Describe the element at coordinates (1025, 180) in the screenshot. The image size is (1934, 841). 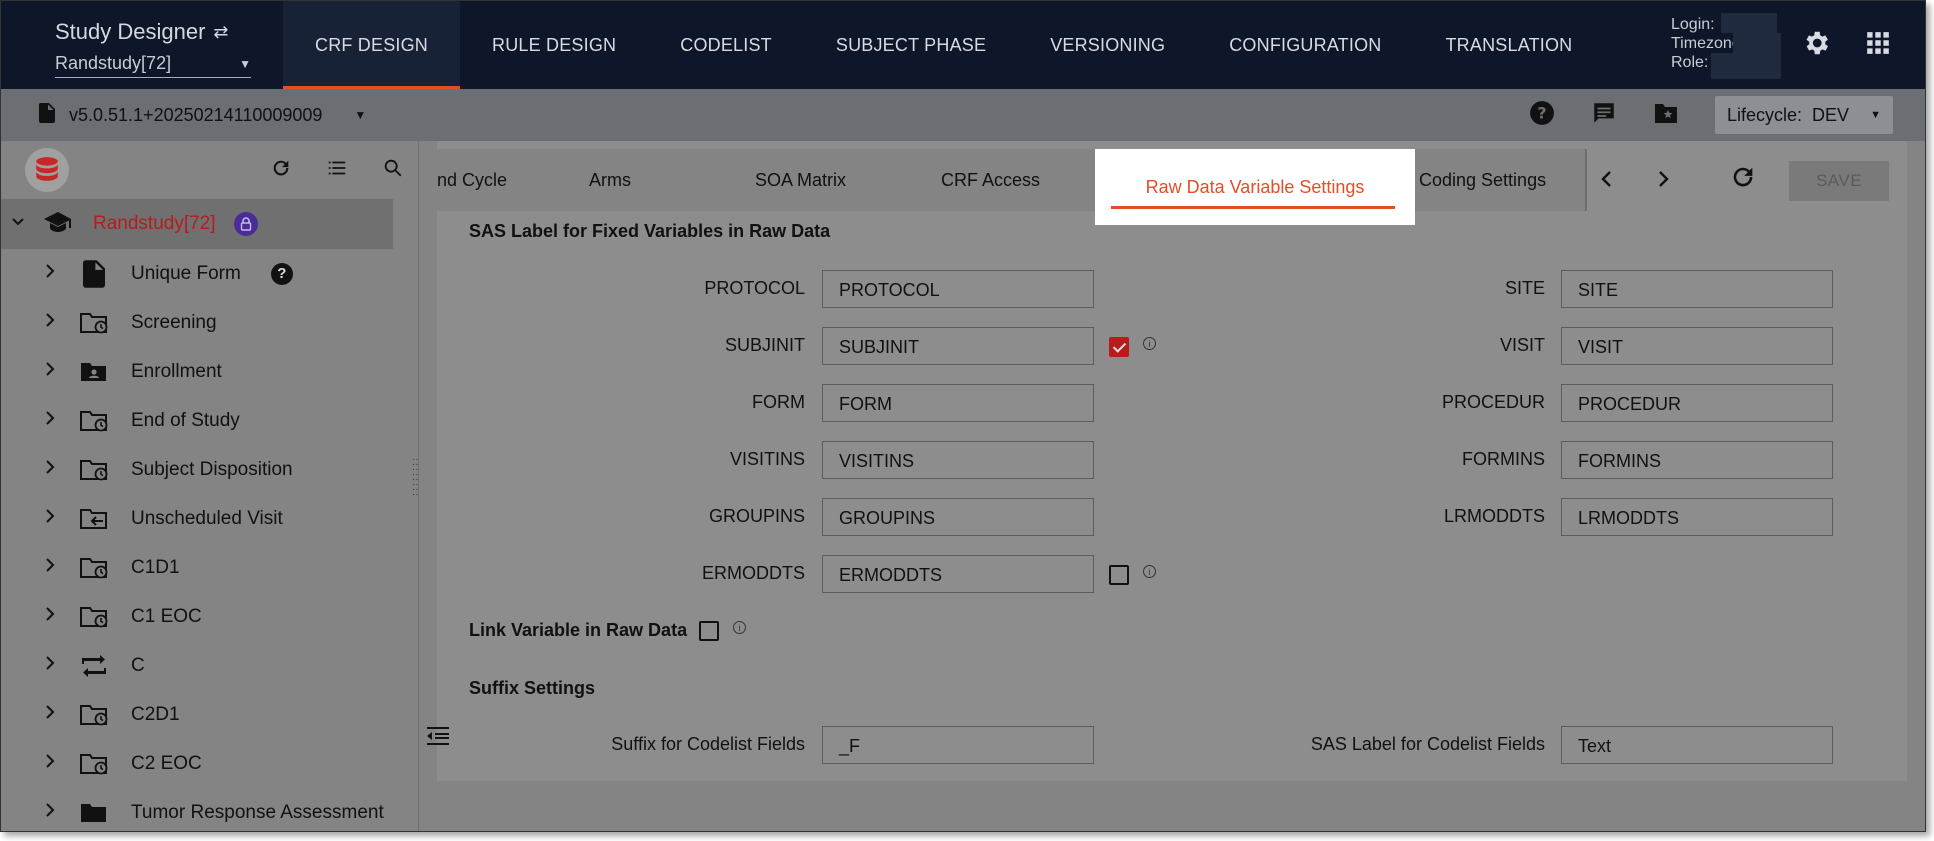
I see `tab-crf-access: CRF Access` at that location.